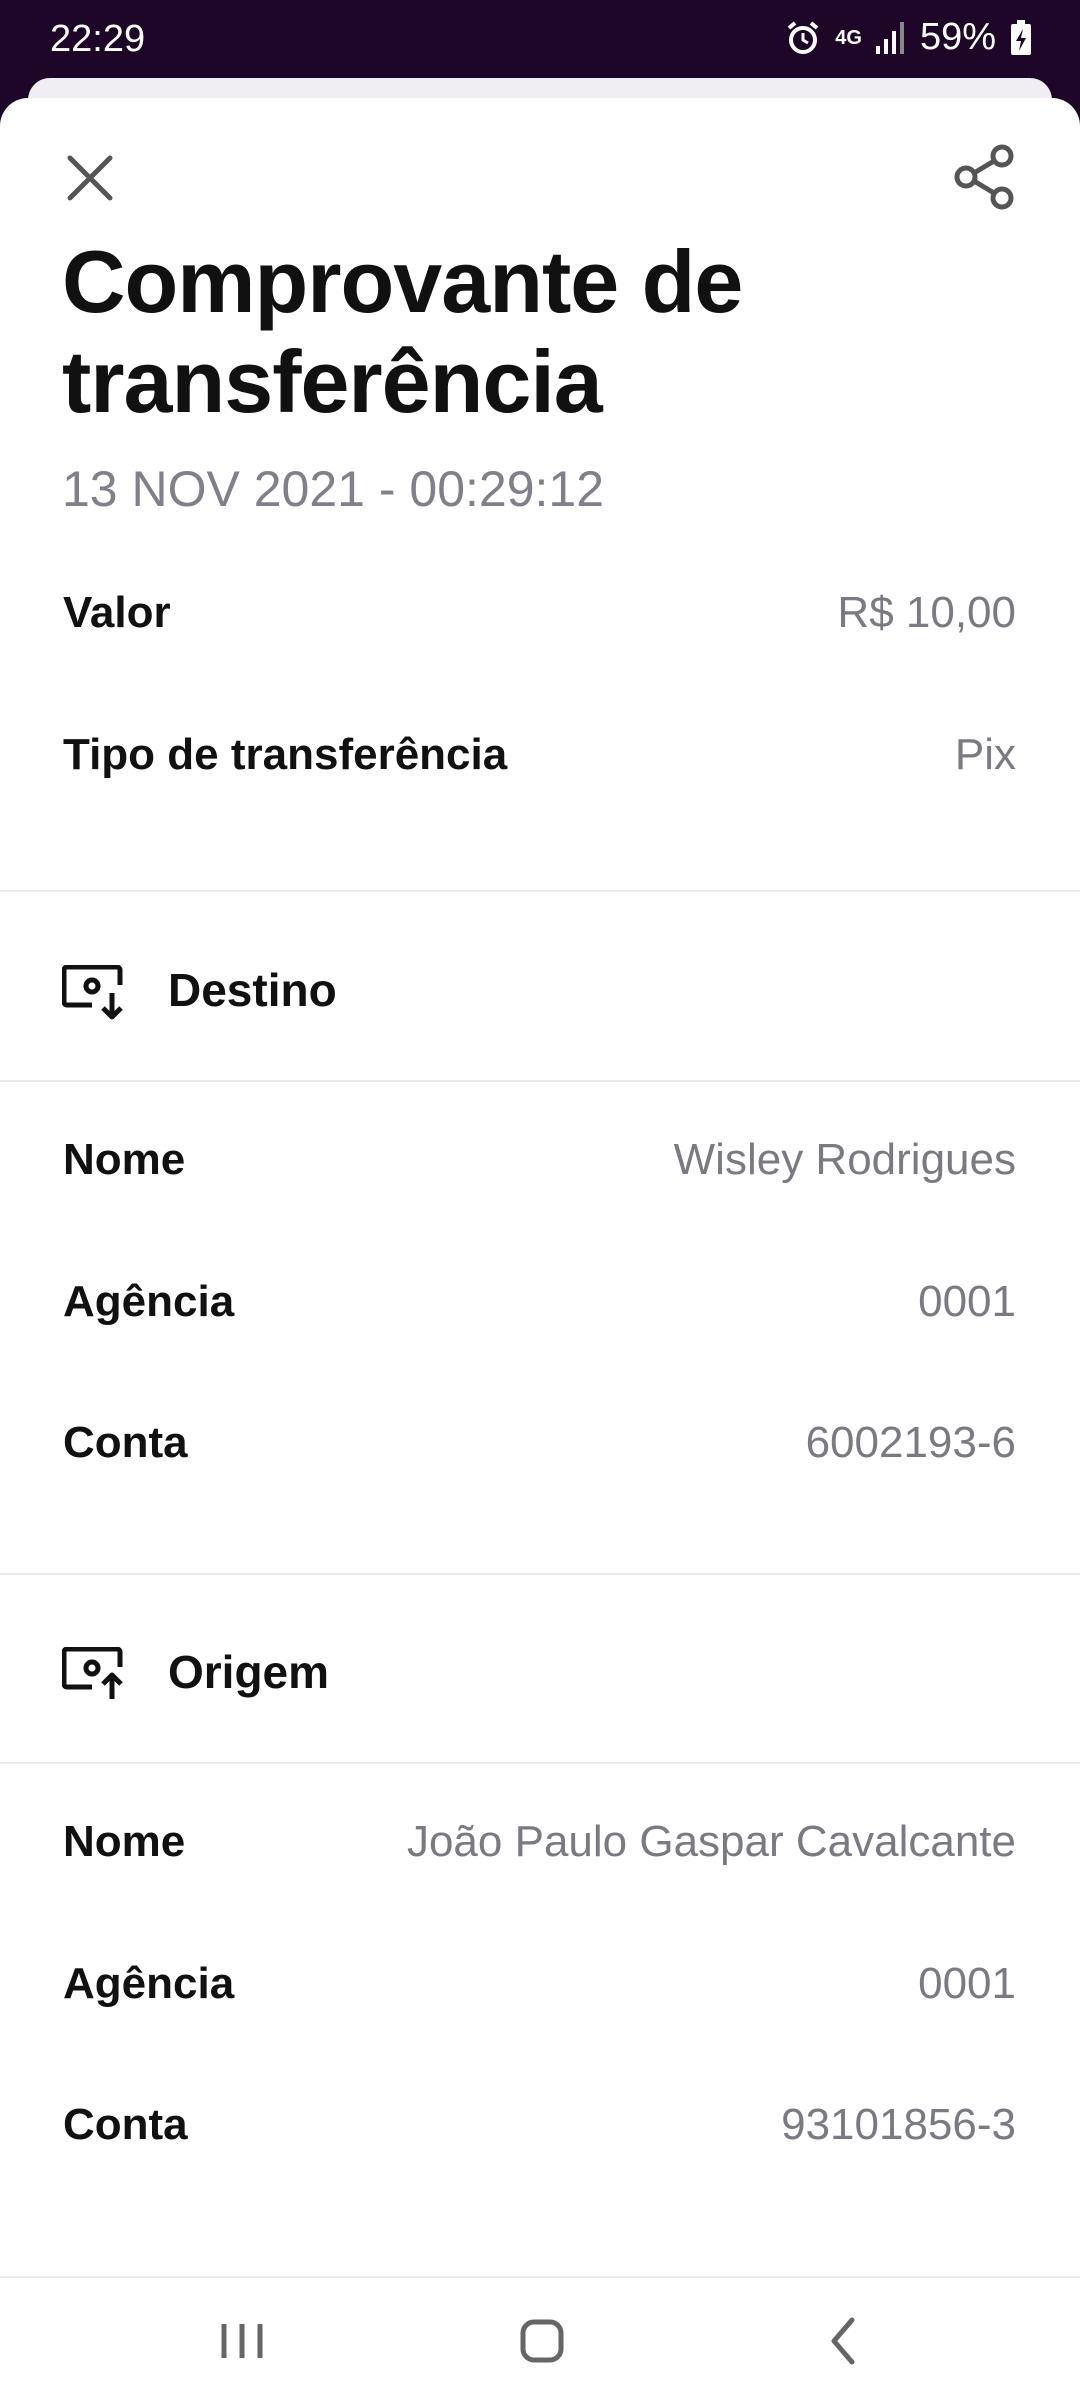 Image resolution: width=1080 pixels, height=2400 pixels. Describe the element at coordinates (898, 2124) in the screenshot. I see `origin-account-value: 93101856-3` at that location.